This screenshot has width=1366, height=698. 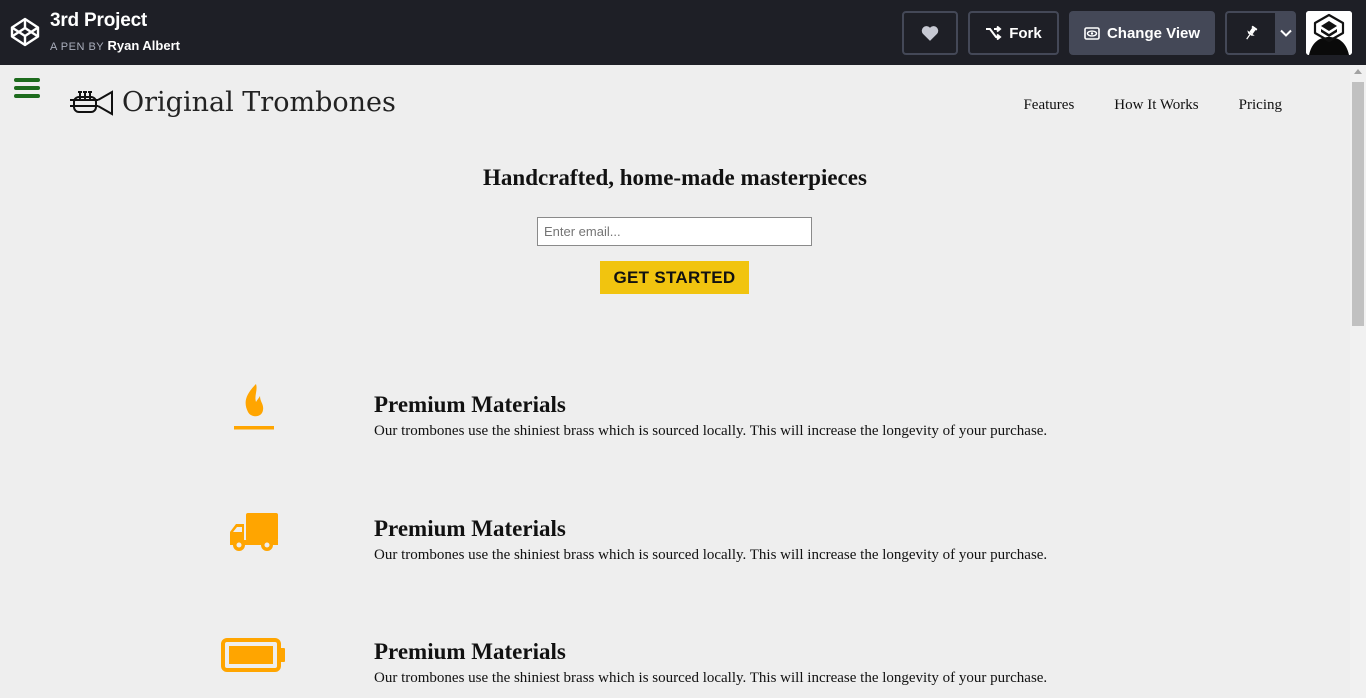 I want to click on battery-icon, so click(x=254, y=655).